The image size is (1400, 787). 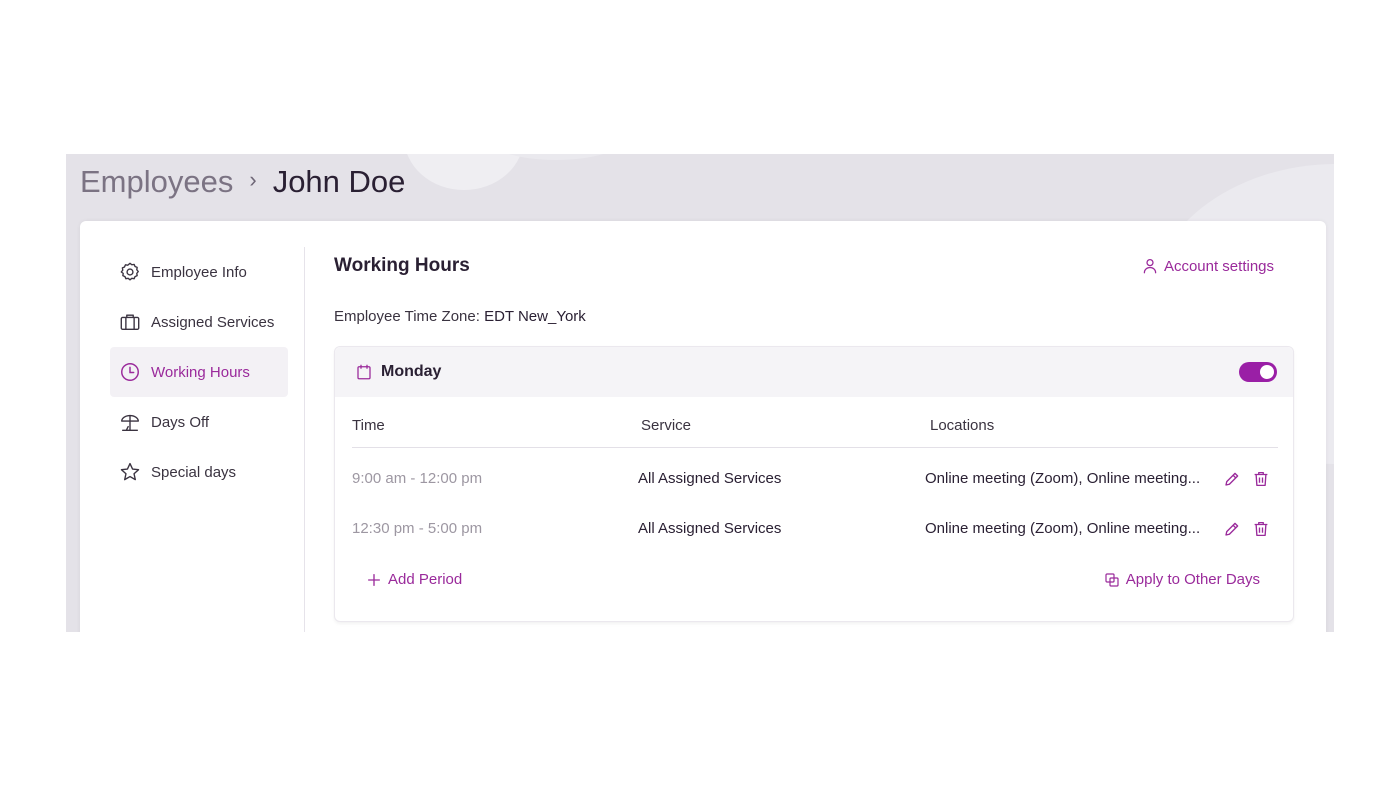 What do you see at coordinates (1150, 266) in the screenshot?
I see `user-icon` at bounding box center [1150, 266].